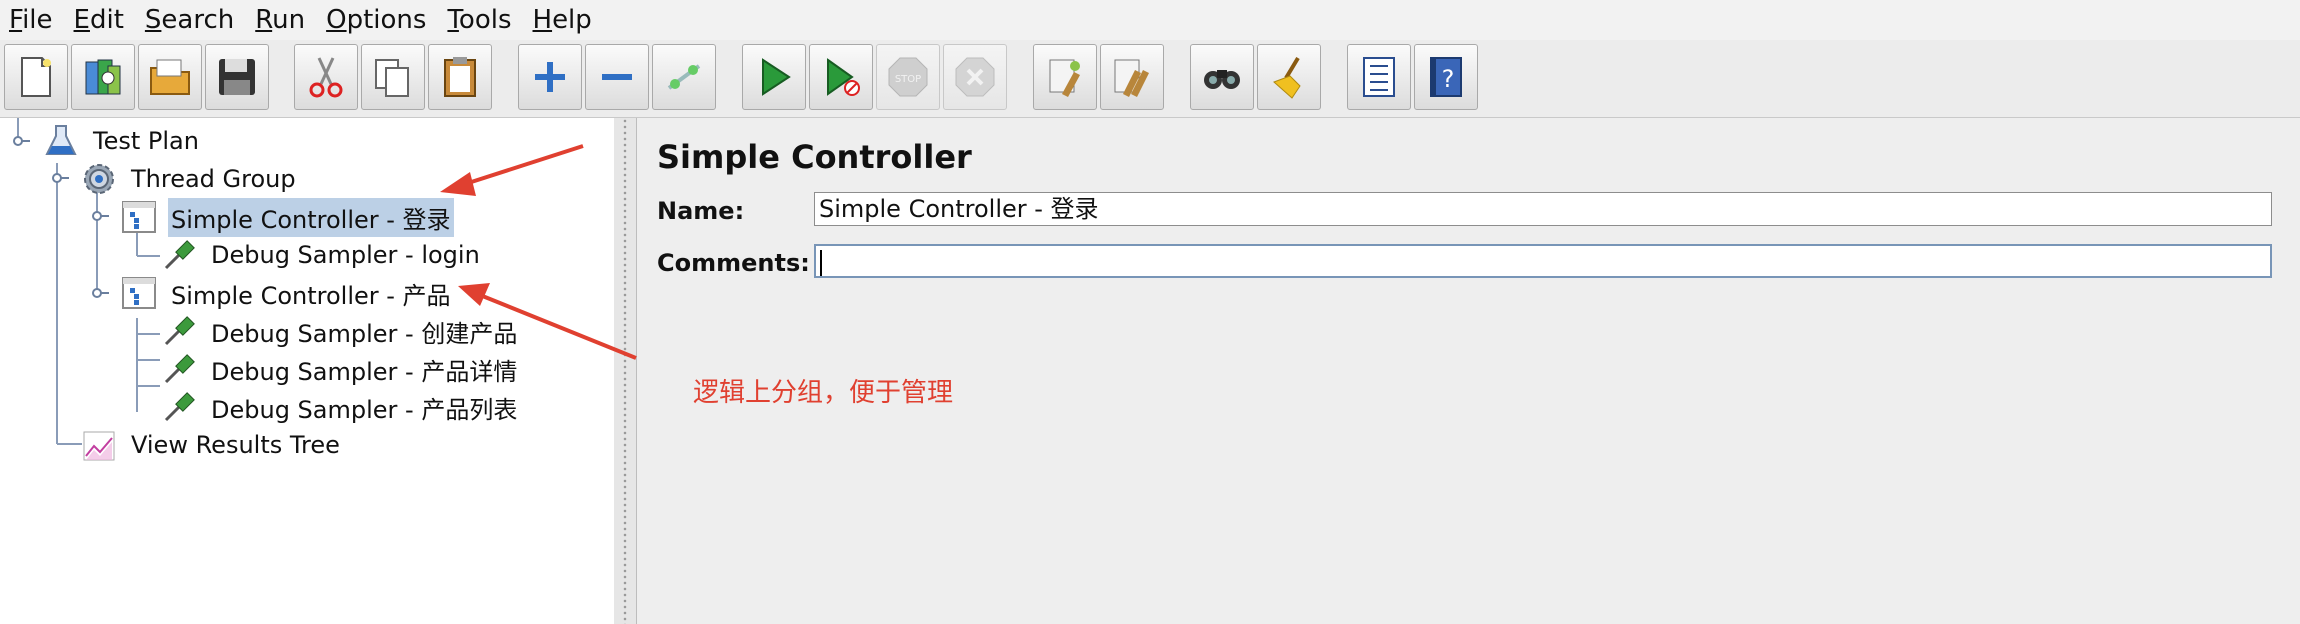  I want to click on search-icon, so click(1222, 79).